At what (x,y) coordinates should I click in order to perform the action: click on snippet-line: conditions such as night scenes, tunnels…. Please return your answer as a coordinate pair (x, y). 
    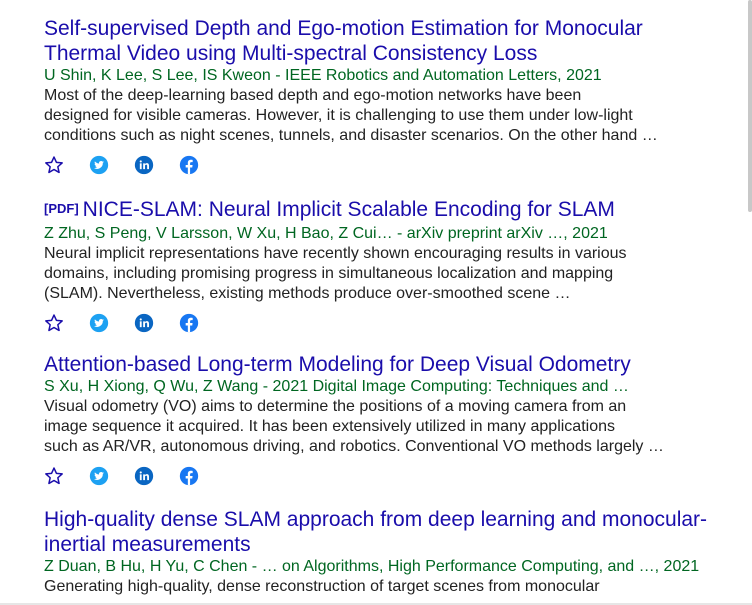
    Looking at the image, I should click on (351, 135).